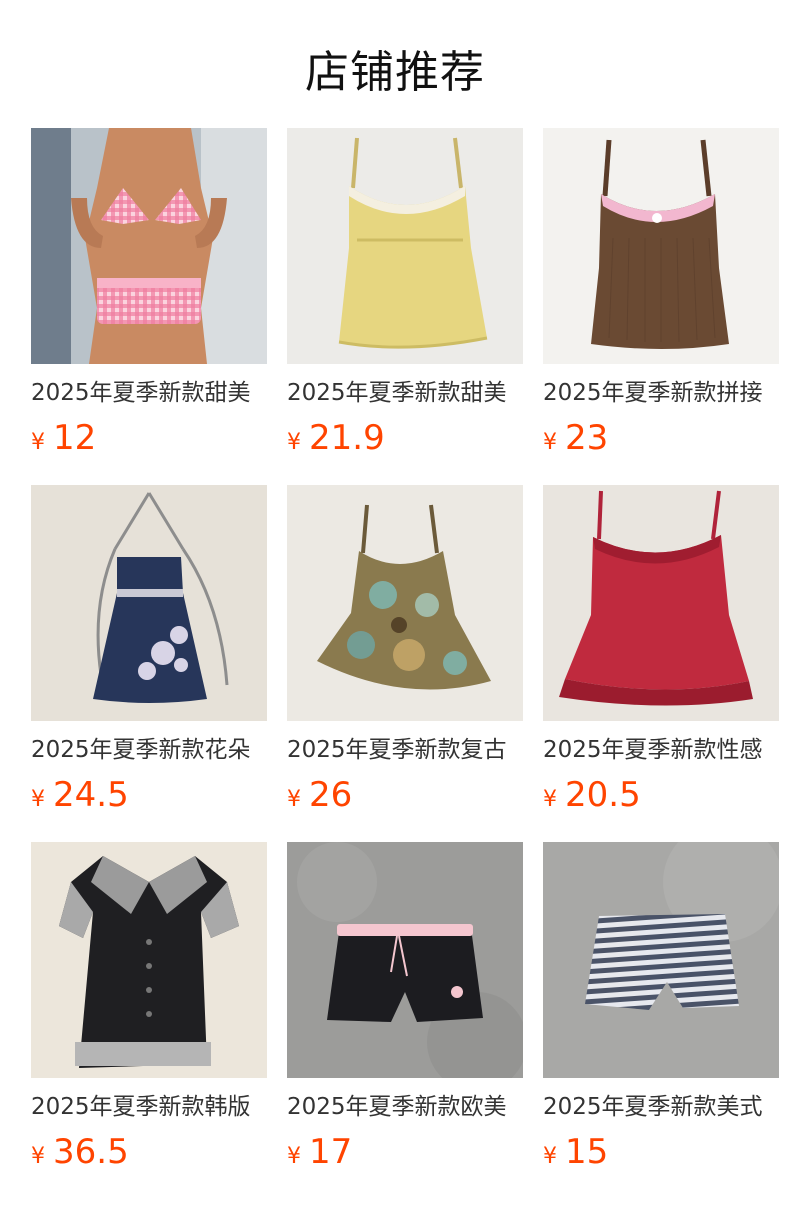  Describe the element at coordinates (149, 1152) in the screenshot. I see `product-price: ¥36.5` at that location.